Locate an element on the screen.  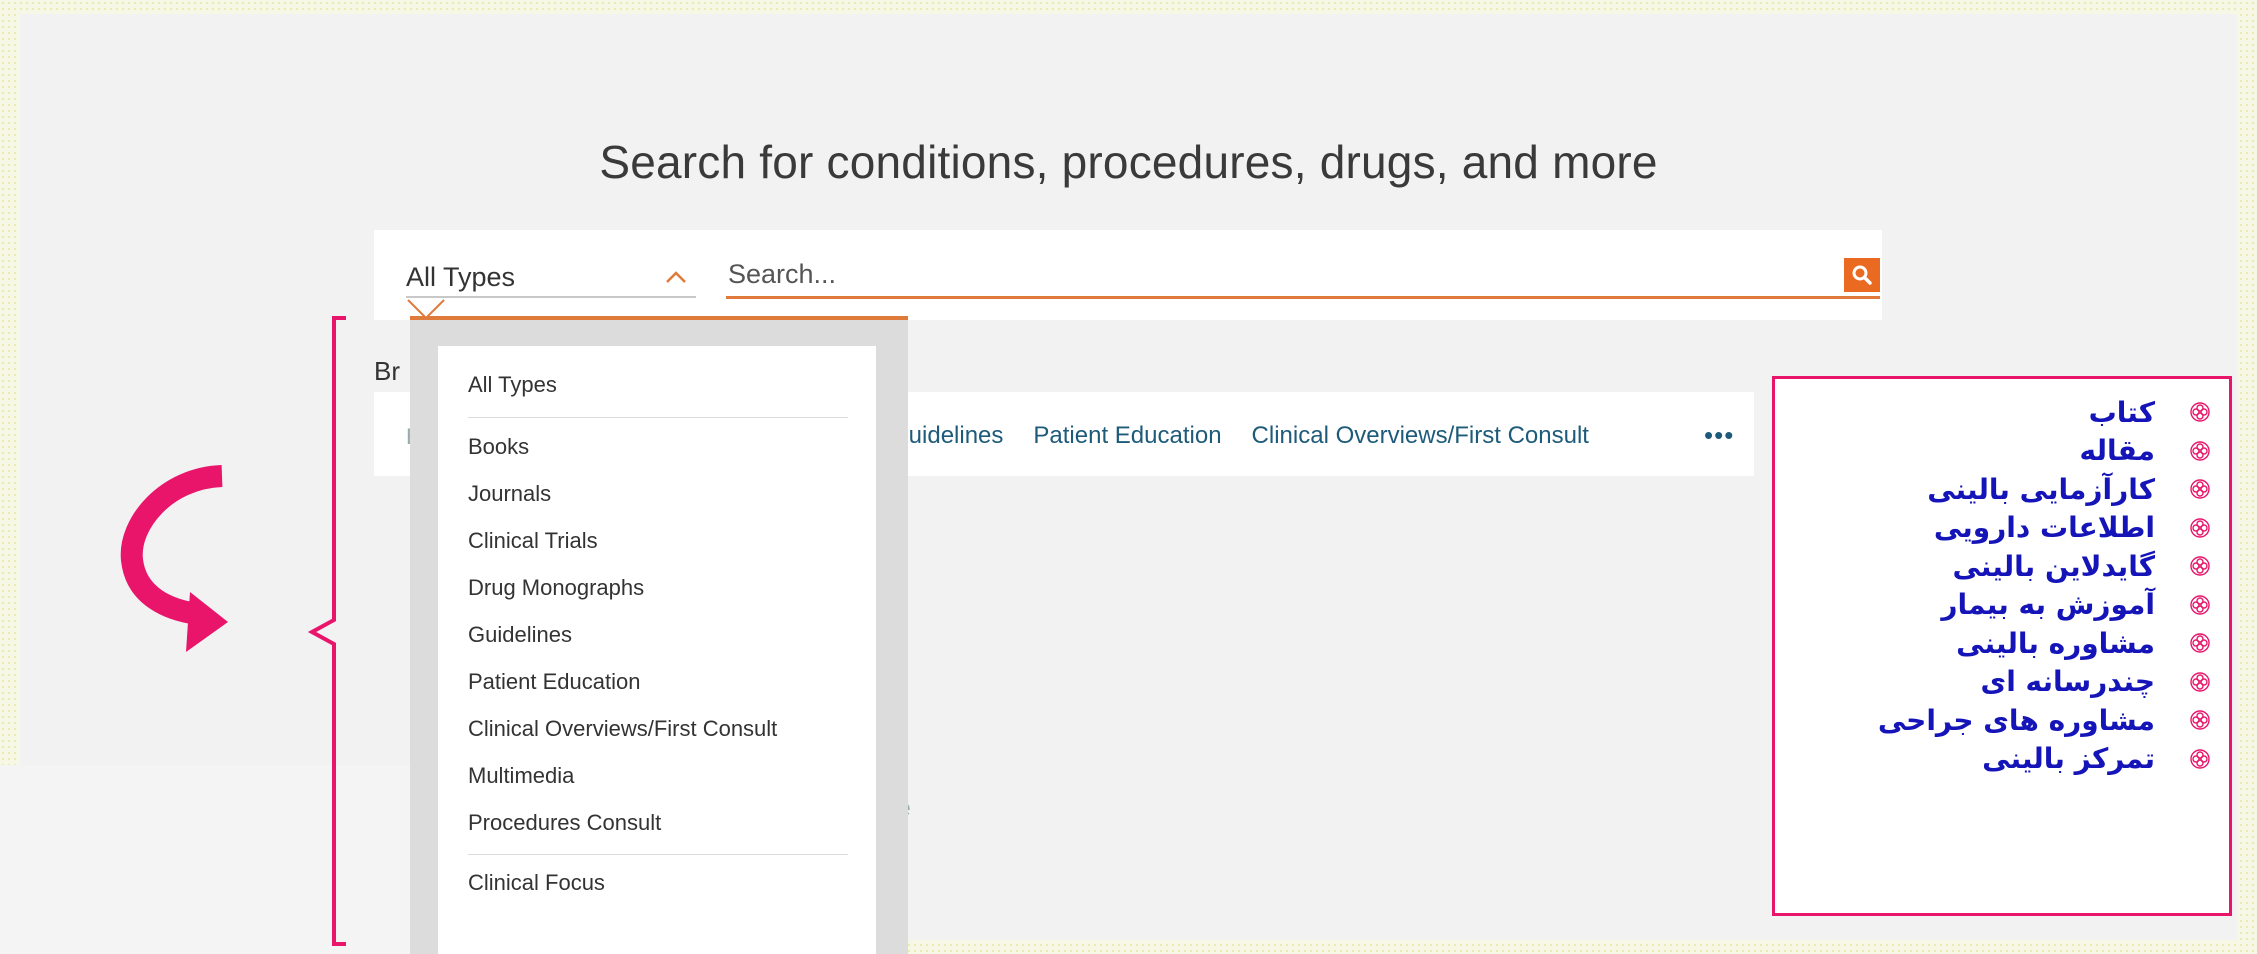
list-item: کتاب is located at coordinates (2044, 412).